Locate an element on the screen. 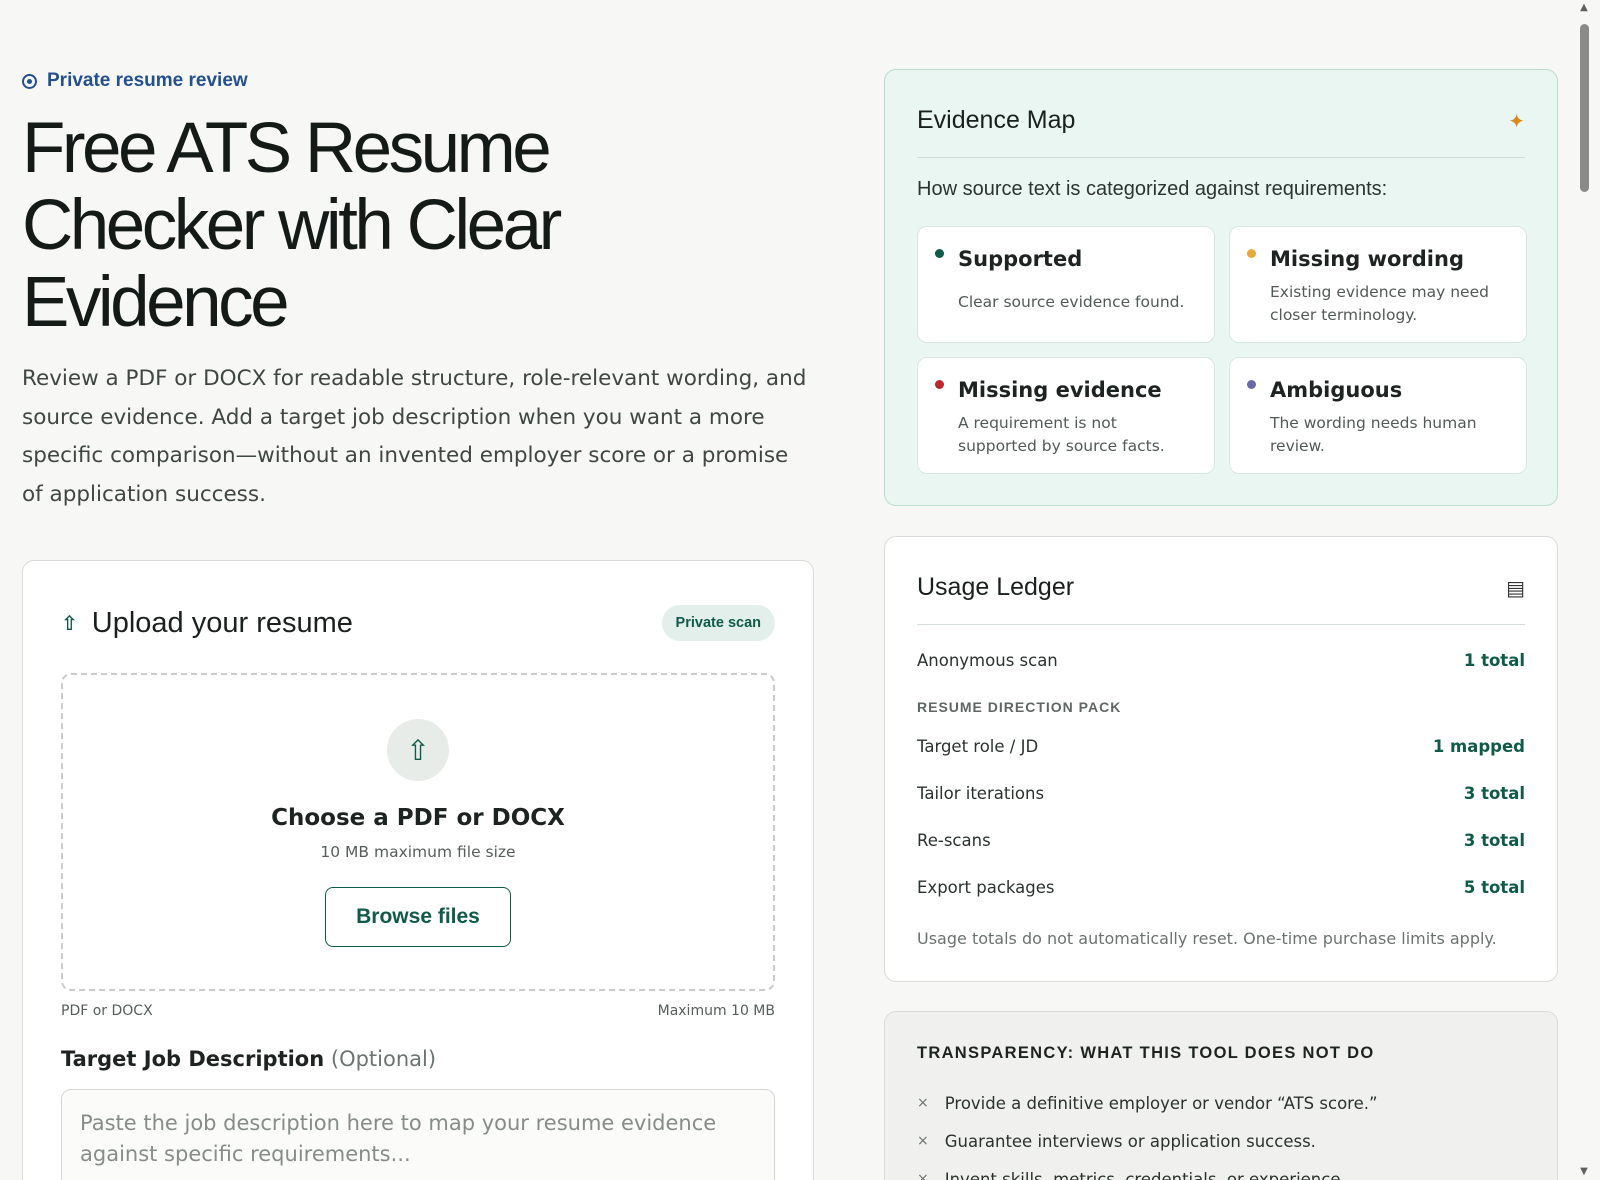 The height and width of the screenshot is (1180, 1600). evidence-item-name: Ambiguous is located at coordinates (1336, 390).